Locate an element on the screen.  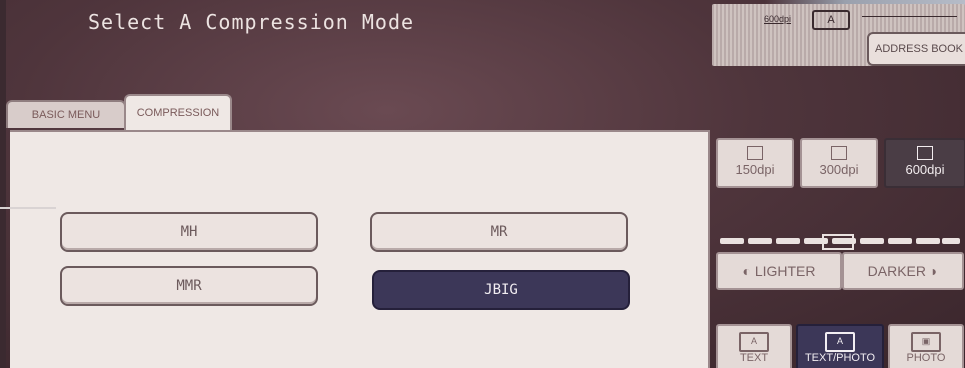
text-photo-icon: A is located at coordinates (840, 342).